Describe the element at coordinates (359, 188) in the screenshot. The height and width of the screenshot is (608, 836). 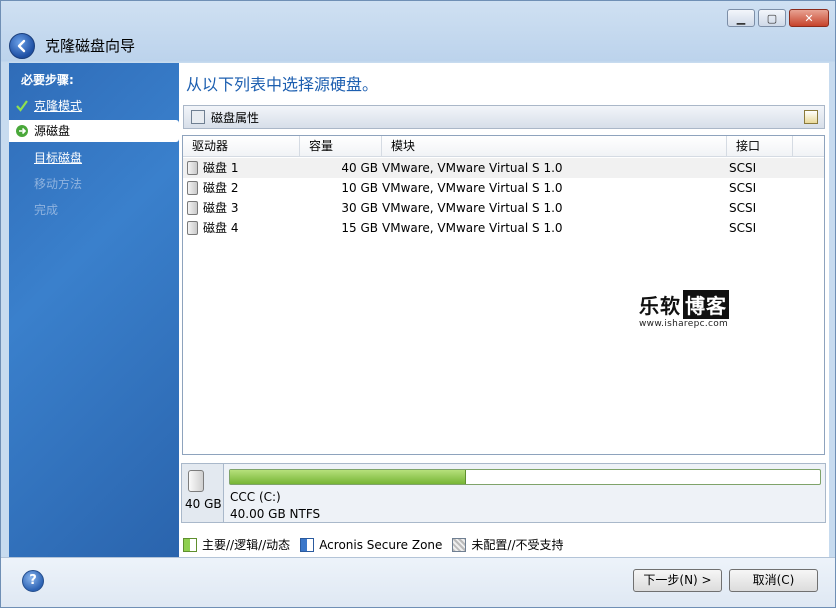
I see `capacity-cell: 10 GB` at that location.